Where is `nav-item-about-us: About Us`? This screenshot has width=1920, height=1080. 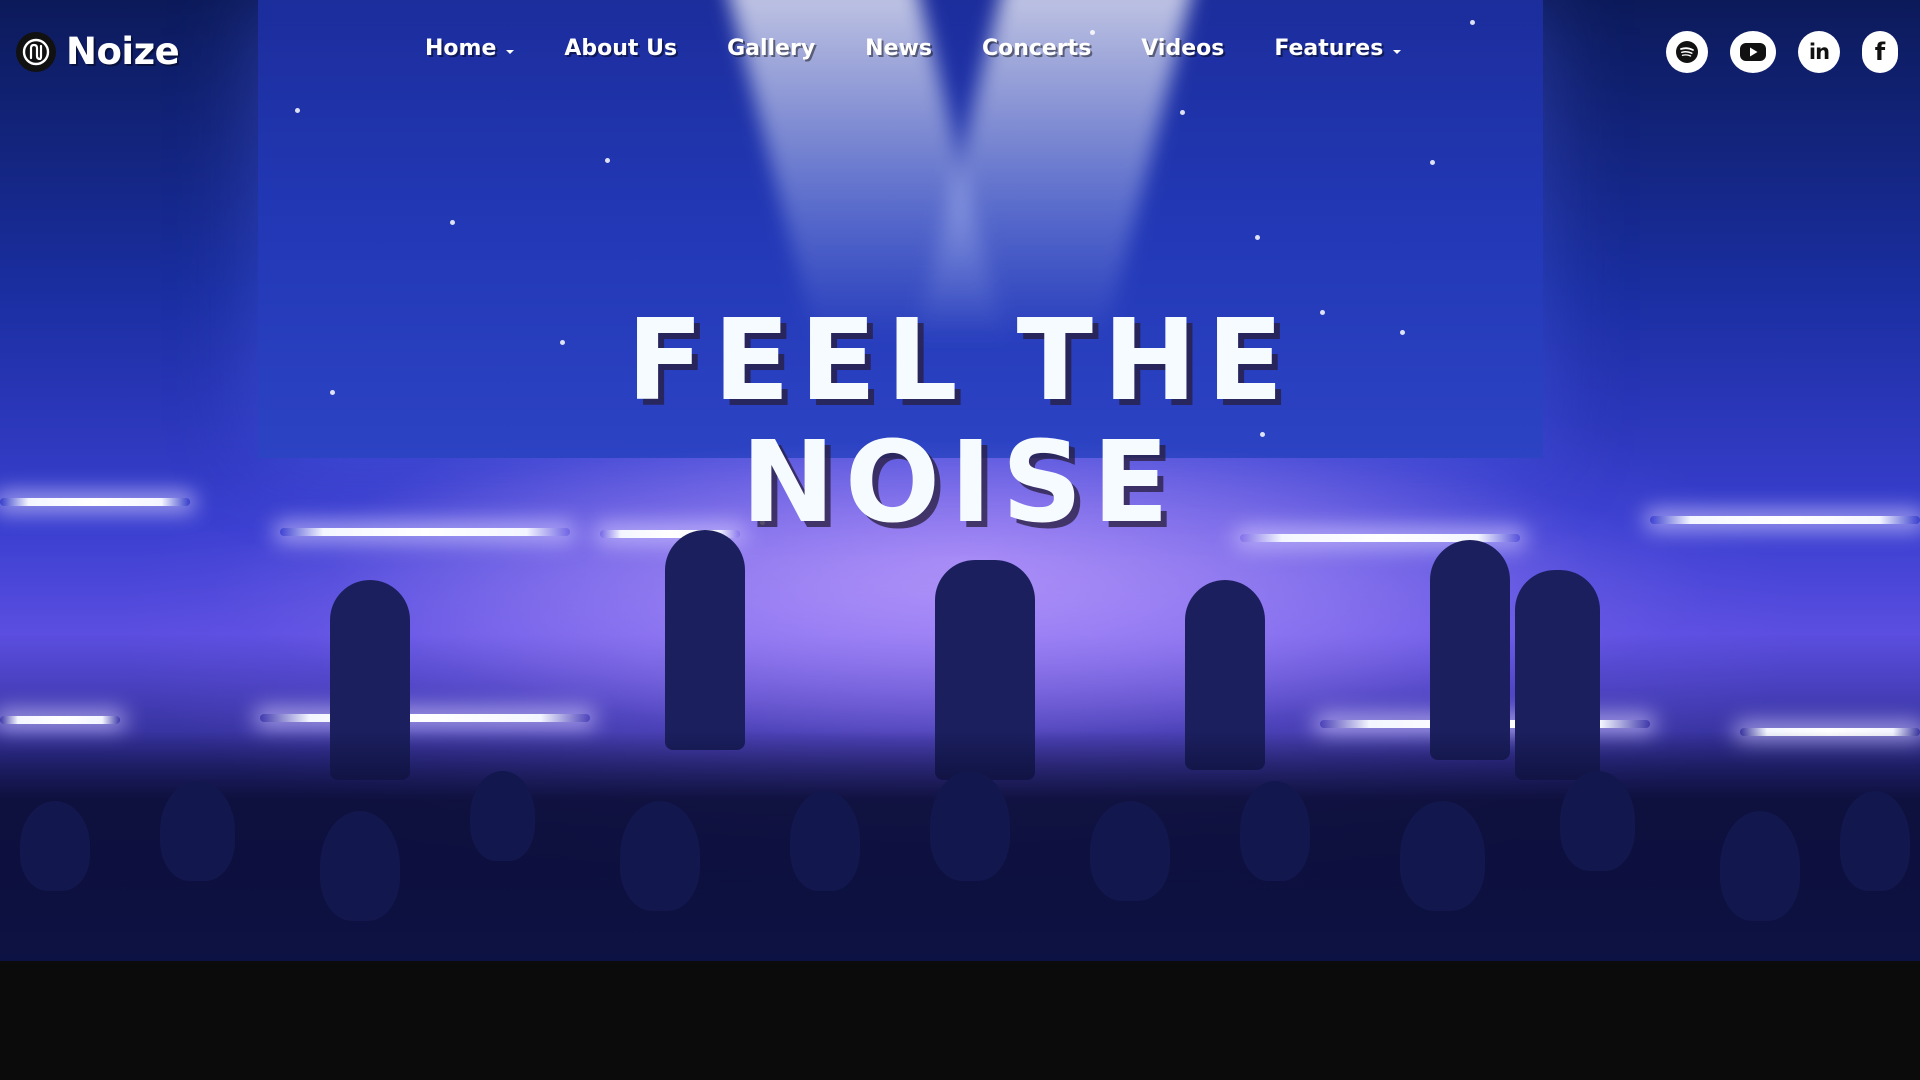 nav-item-about-us: About Us is located at coordinates (620, 48).